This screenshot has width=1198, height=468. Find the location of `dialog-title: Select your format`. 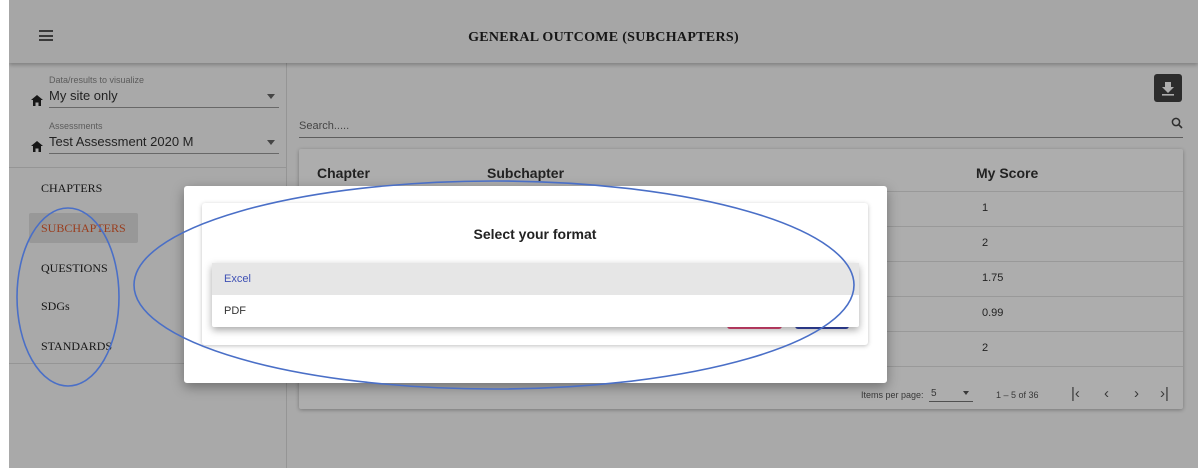

dialog-title: Select your format is located at coordinates (535, 234).